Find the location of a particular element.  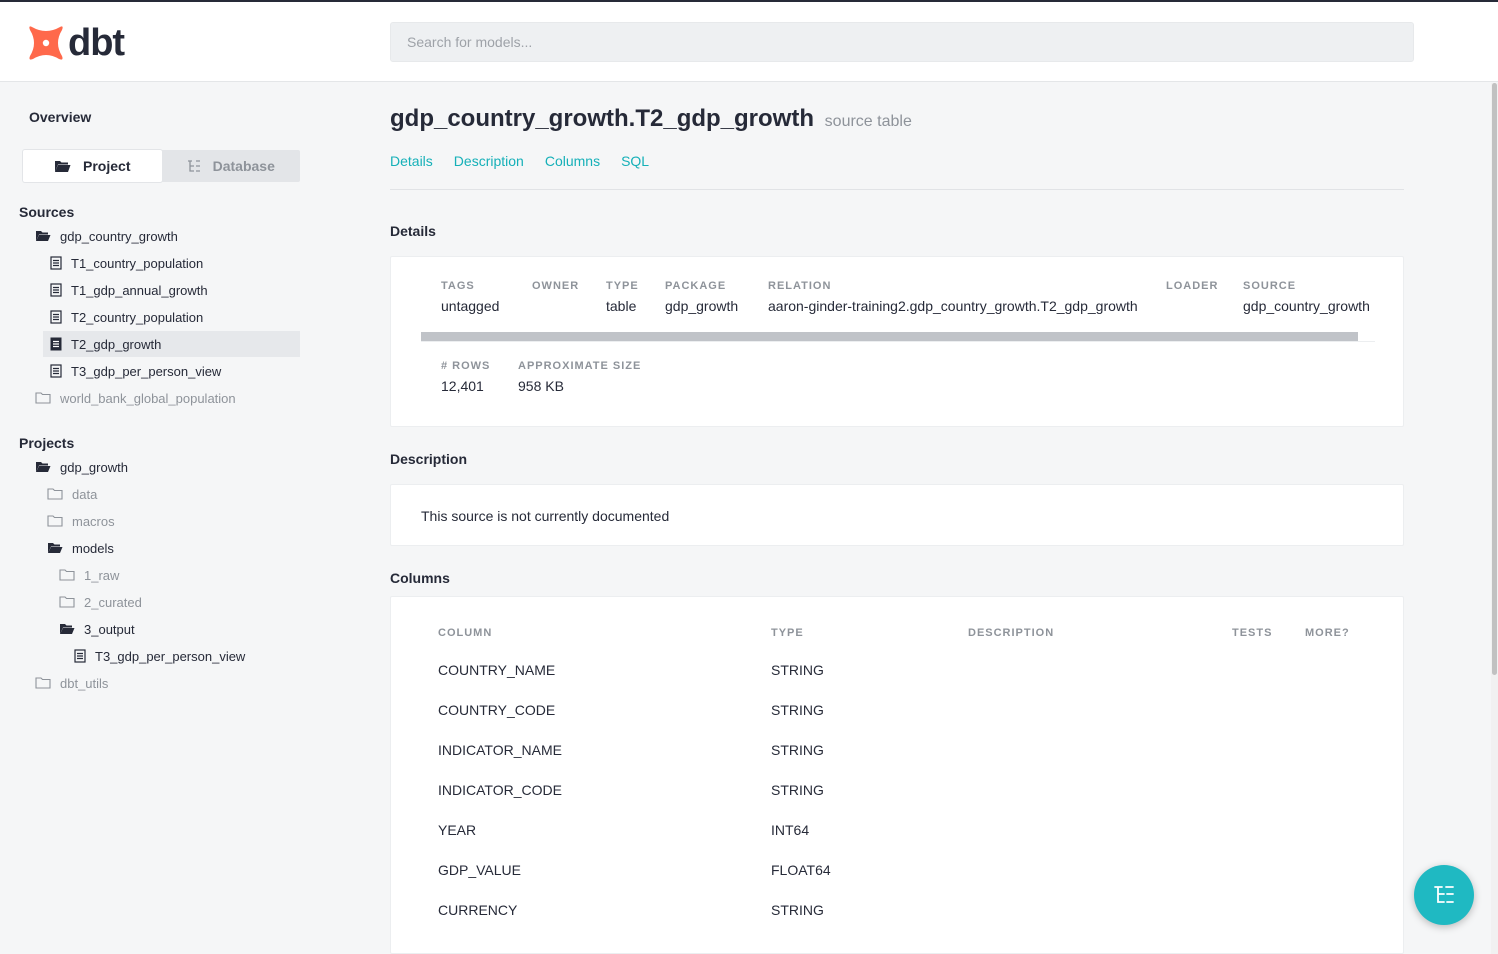

tree-file-t3-gdp-per-person-view-model: T3_gdp_per_person_view is located at coordinates (183, 656).